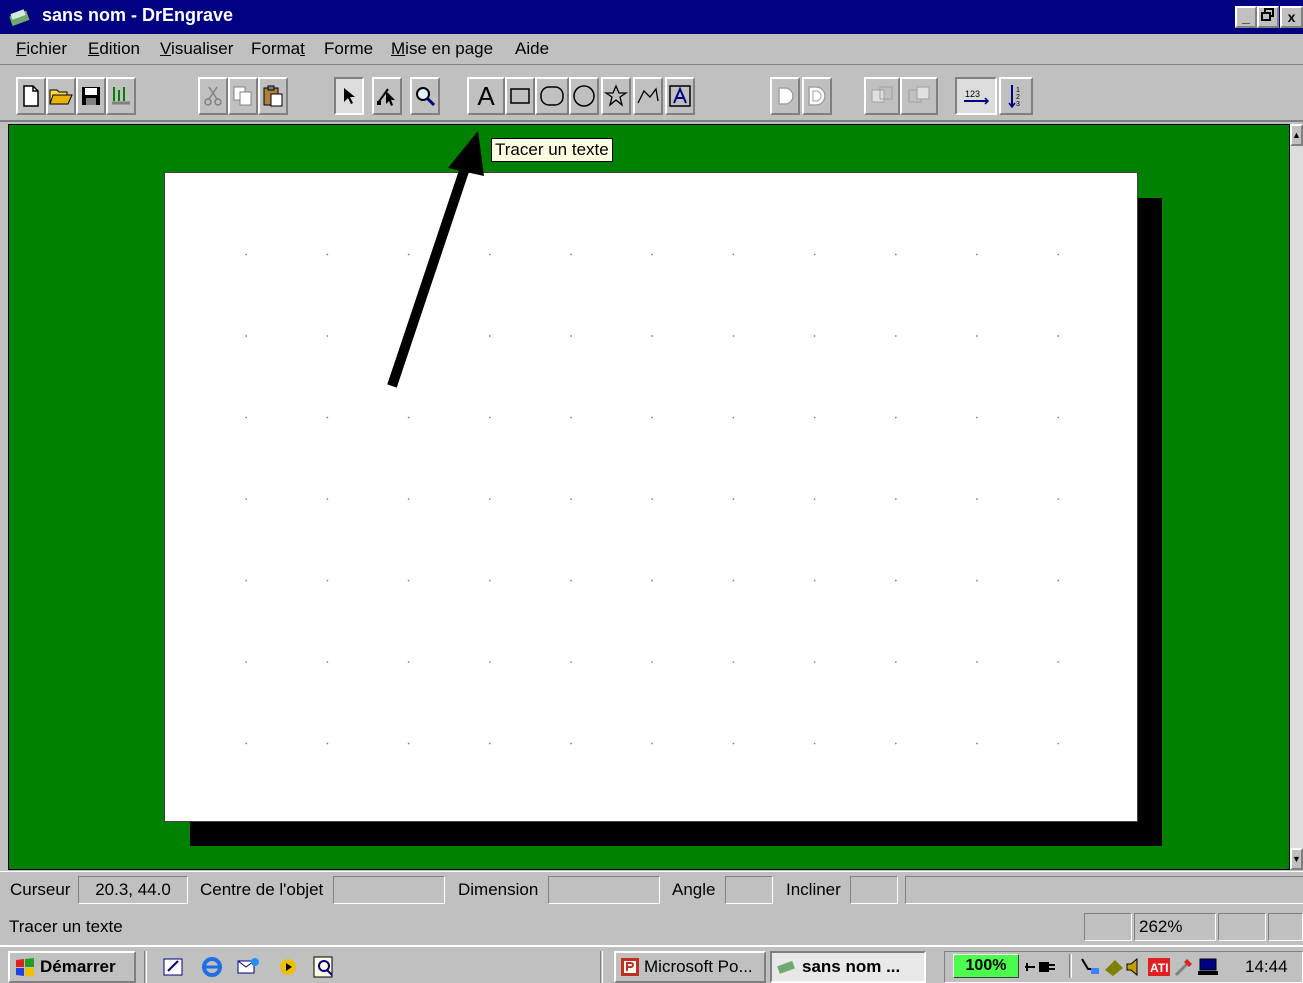 The height and width of the screenshot is (983, 1303). Describe the element at coordinates (273, 96) in the screenshot. I see `paste-button` at that location.